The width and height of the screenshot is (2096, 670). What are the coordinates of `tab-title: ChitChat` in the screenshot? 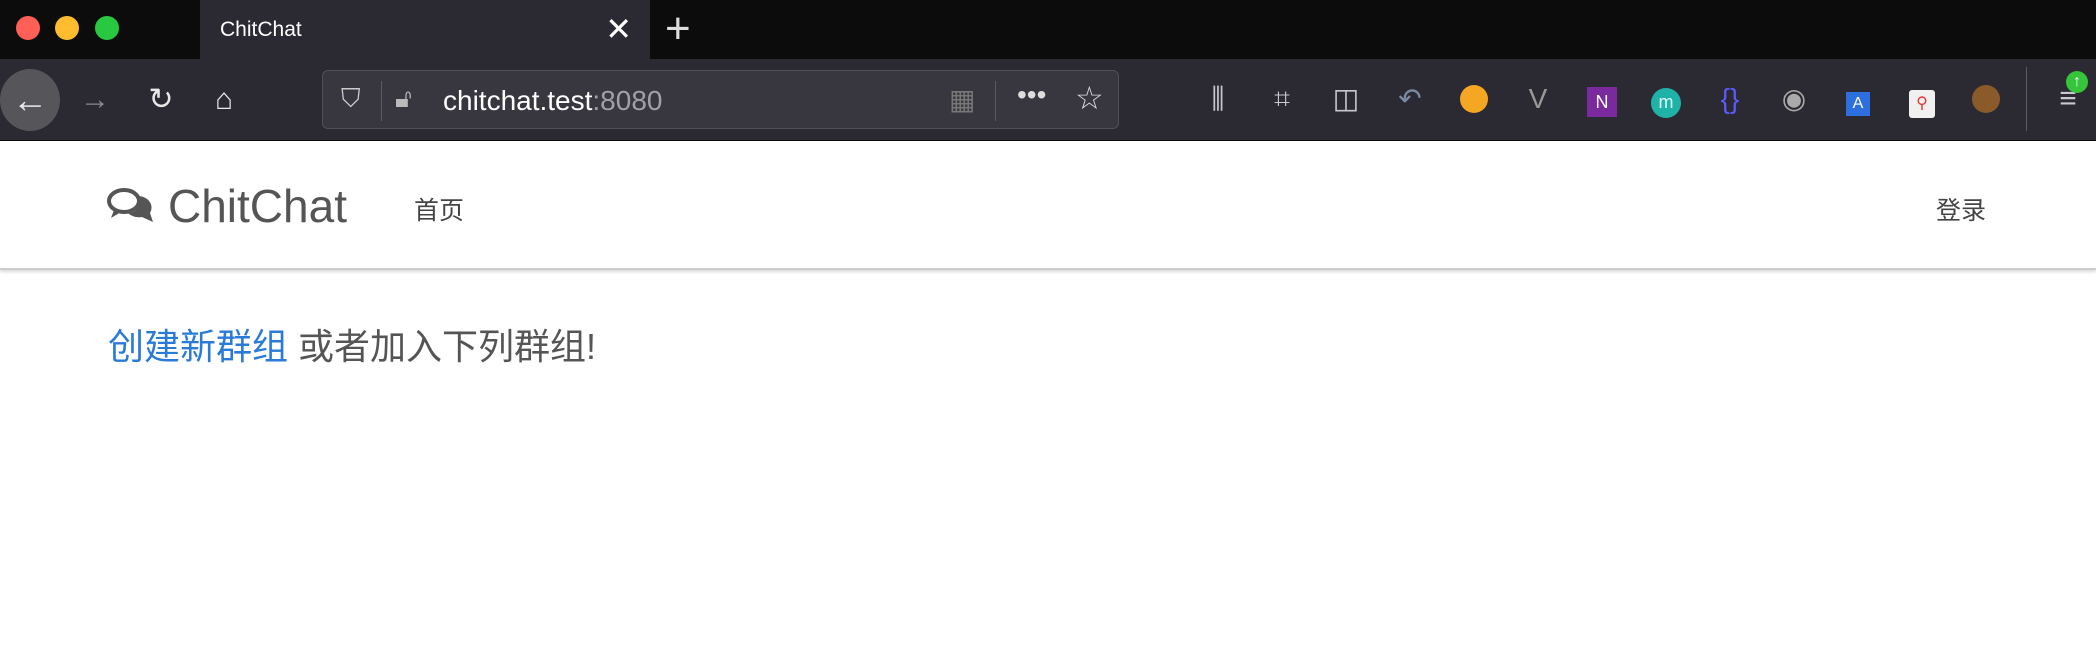 It's located at (261, 29).